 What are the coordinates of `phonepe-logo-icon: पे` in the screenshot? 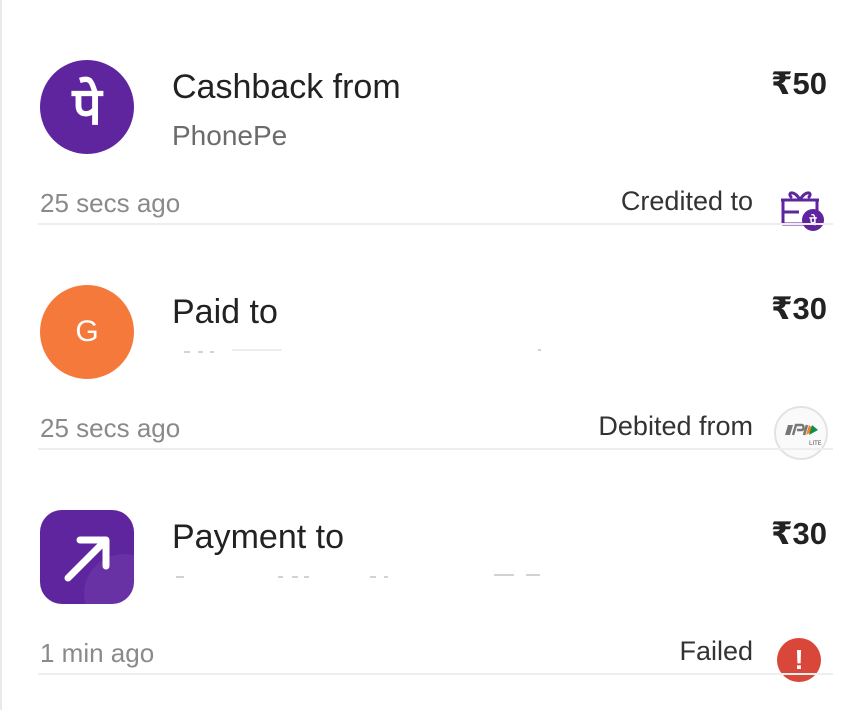 It's located at (87, 107).